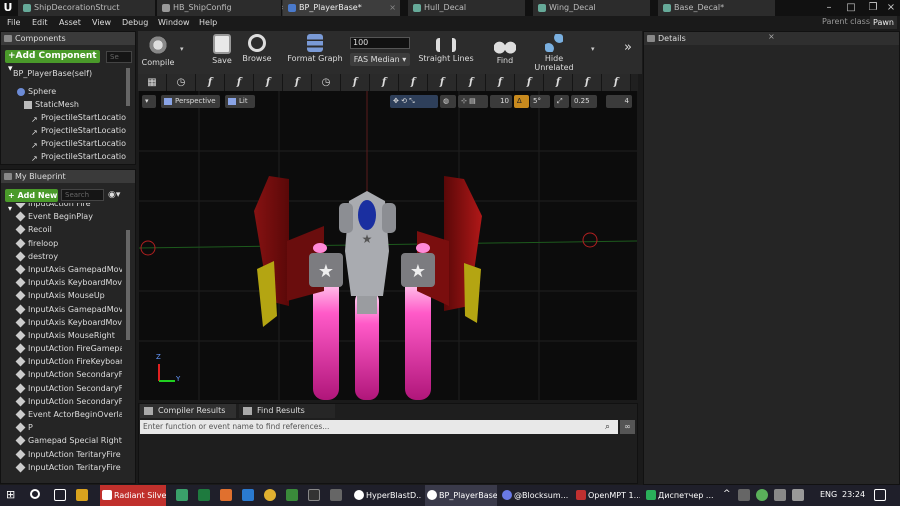 The width and height of the screenshot is (900, 506). What do you see at coordinates (68, 256) in the screenshot?
I see `blueprint-list-item: destroy` at bounding box center [68, 256].